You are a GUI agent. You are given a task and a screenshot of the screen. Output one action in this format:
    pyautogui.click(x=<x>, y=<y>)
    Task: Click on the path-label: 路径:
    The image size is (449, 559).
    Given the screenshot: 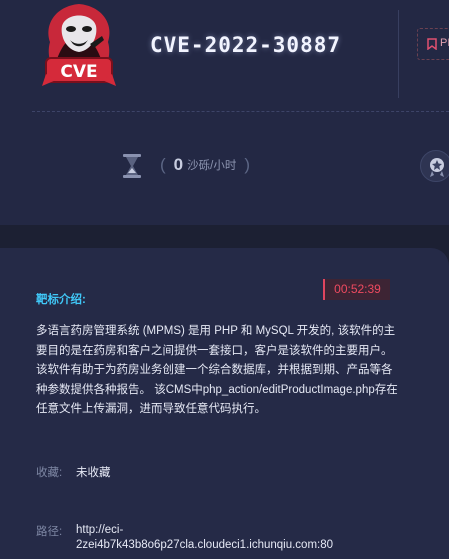 What is the action you would take?
    pyautogui.click(x=49, y=532)
    